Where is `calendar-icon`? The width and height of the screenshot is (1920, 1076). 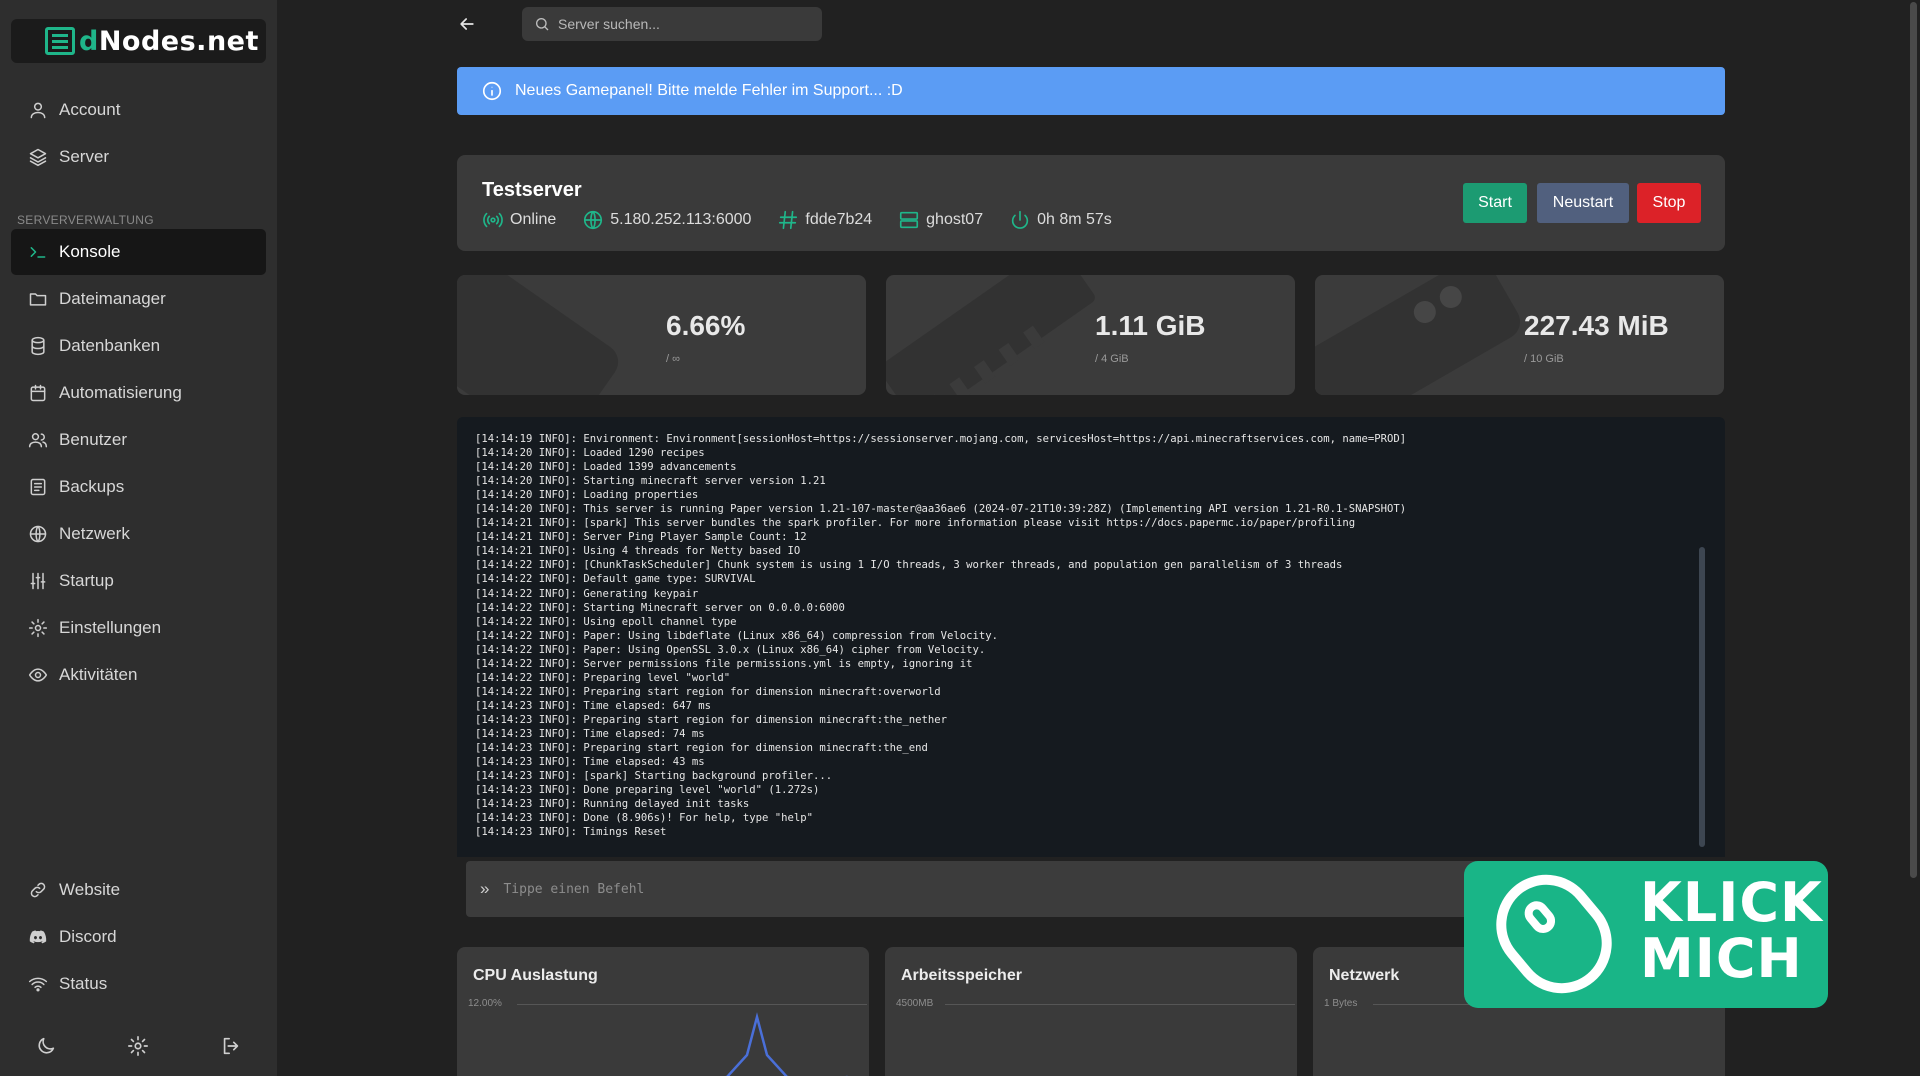 calendar-icon is located at coordinates (38, 393).